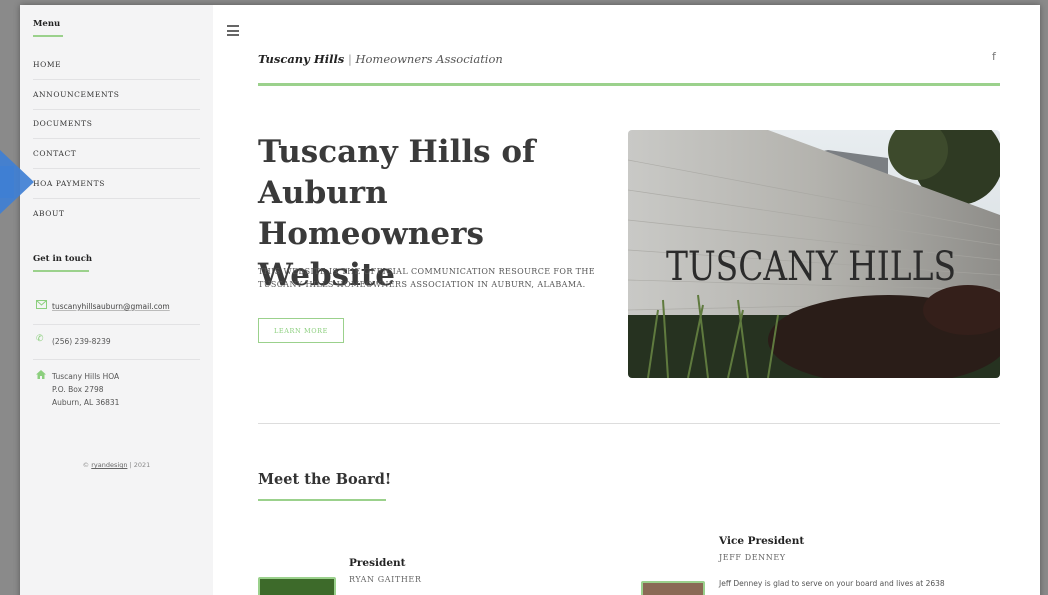 This screenshot has width=1048, height=595. What do you see at coordinates (811, 267) in the screenshot?
I see `sign-text: TUSCANY HILLS` at bounding box center [811, 267].